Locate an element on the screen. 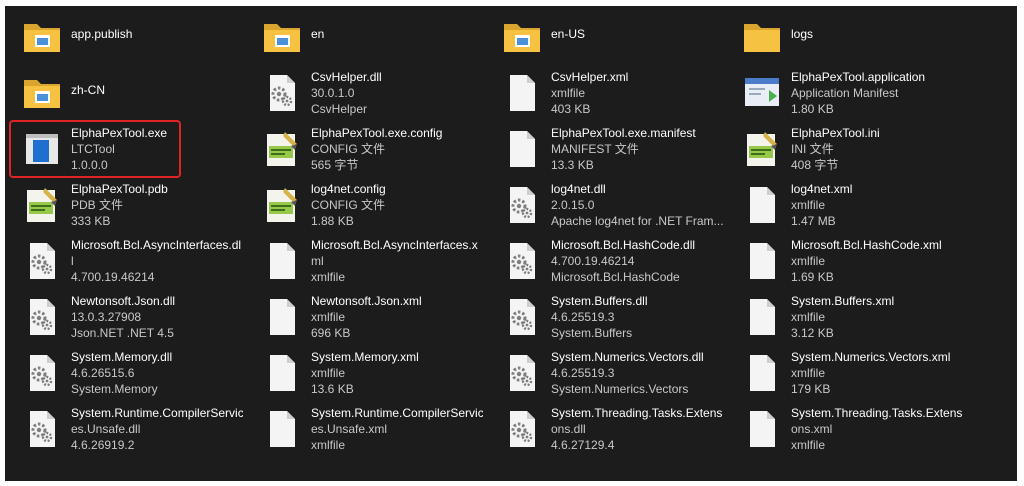 The image size is (1024, 486). file-name: ElphaPexTool.exe.manifest is located at coordinates (623, 133).